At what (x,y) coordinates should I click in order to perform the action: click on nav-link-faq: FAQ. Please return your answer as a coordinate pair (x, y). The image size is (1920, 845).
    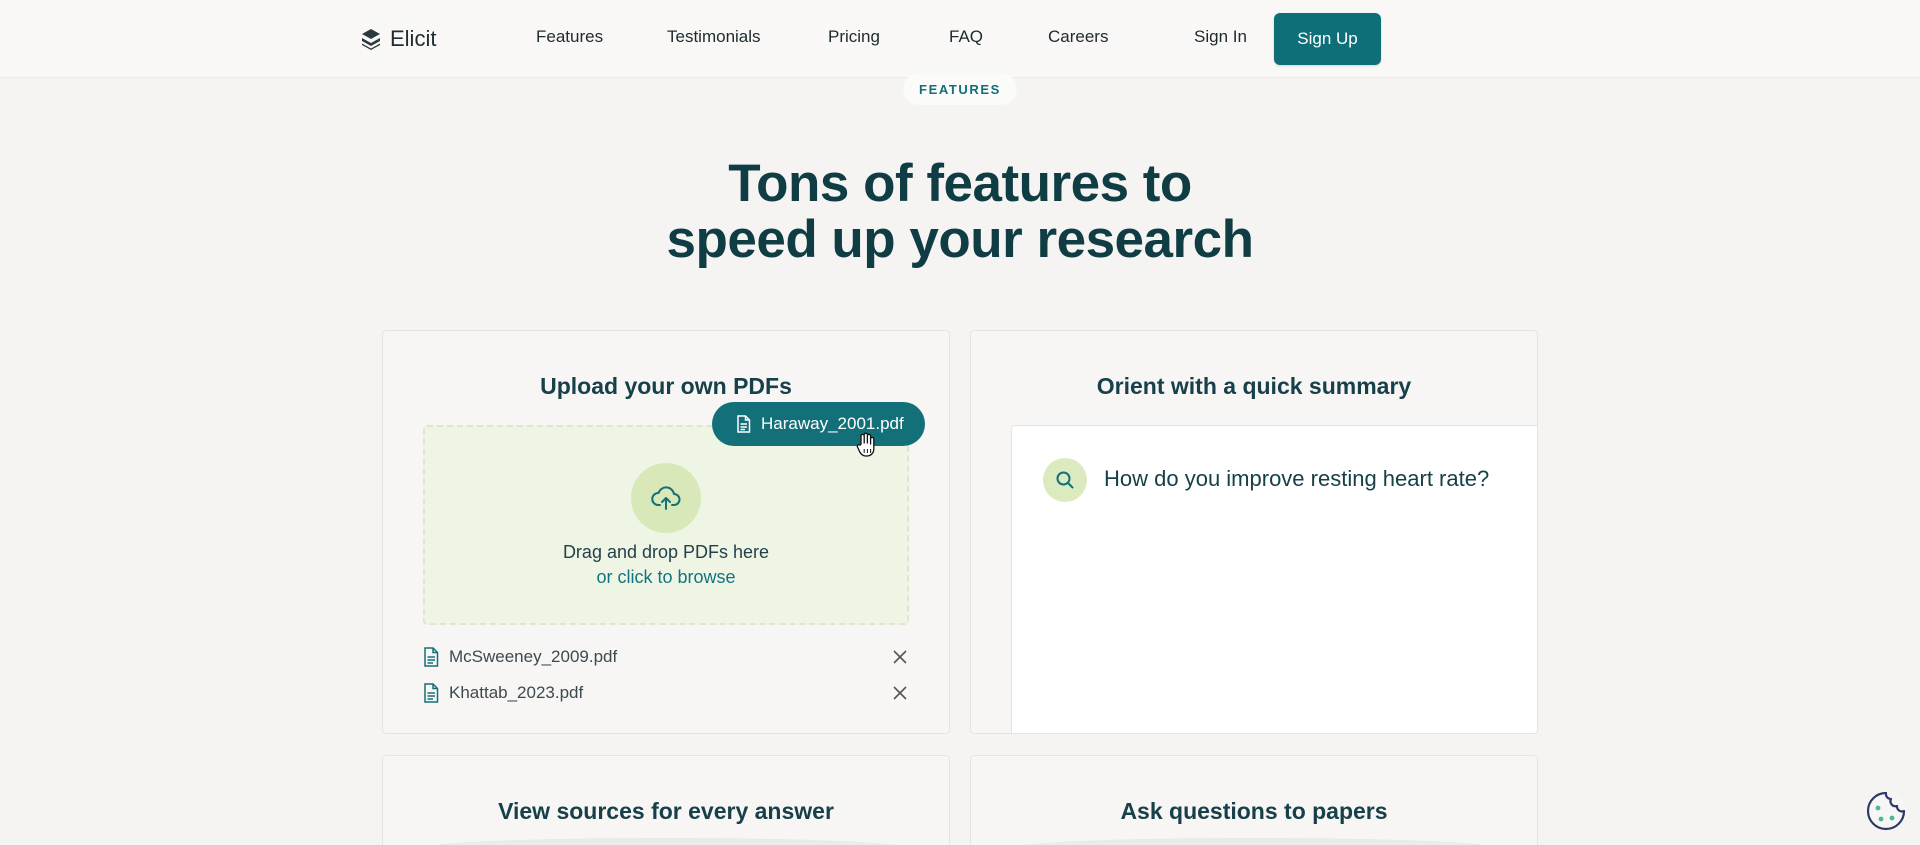
    Looking at the image, I should click on (966, 37).